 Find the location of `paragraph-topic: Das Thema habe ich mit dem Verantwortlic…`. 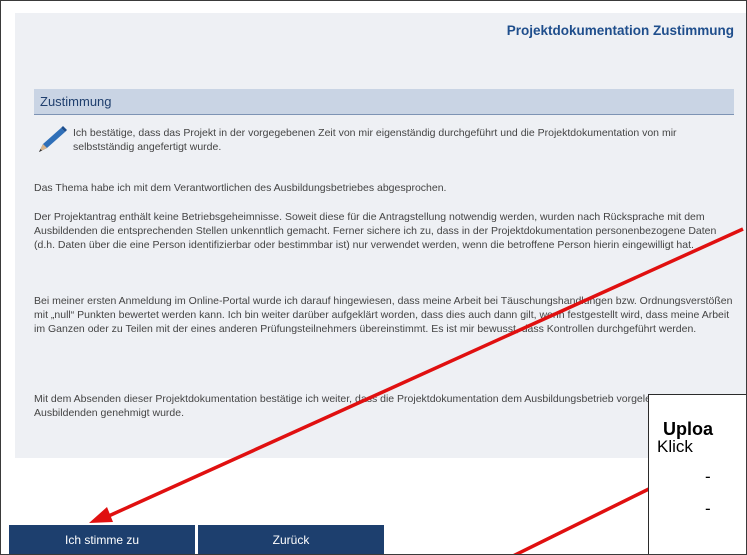

paragraph-topic: Das Thema habe ich mit dem Verantwortlic… is located at coordinates (240, 188).